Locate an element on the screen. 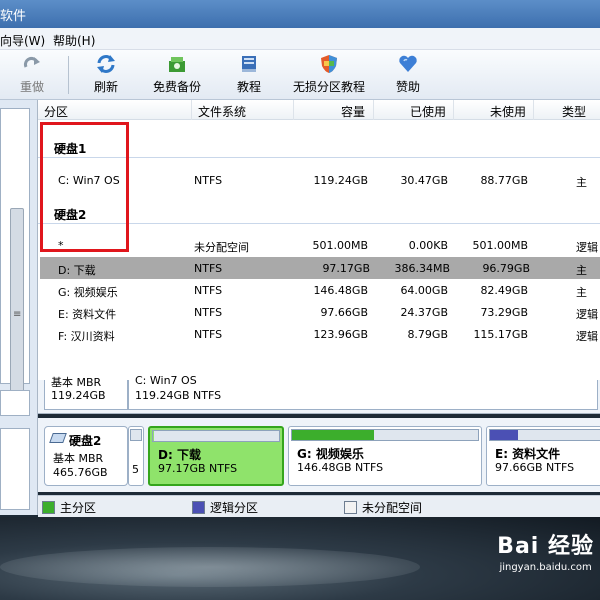  cell-capacity: 146.48GB is located at coordinates (340, 290).